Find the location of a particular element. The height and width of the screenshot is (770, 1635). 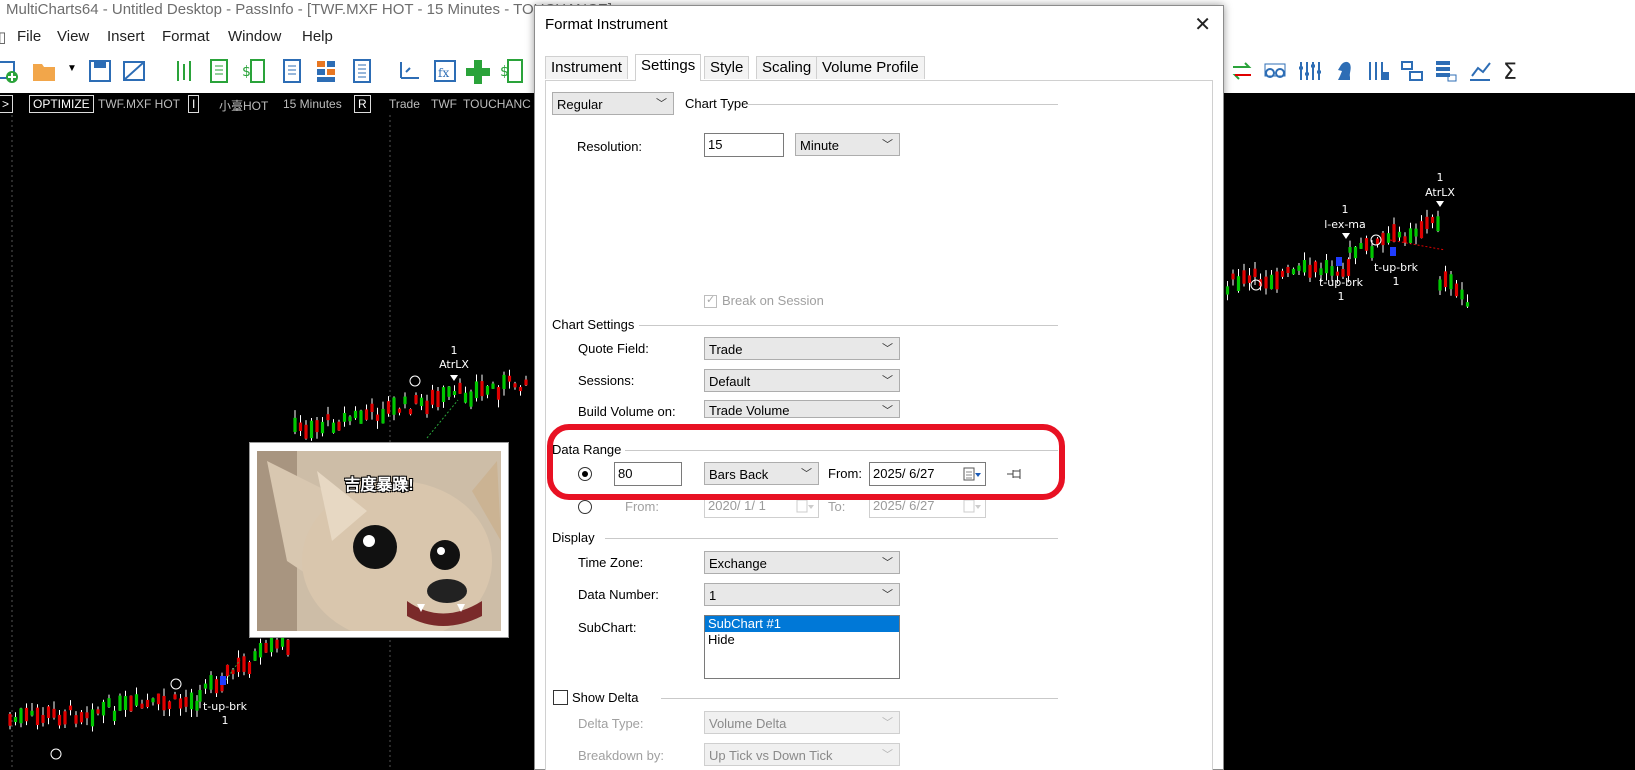

chess-knight-icon is located at coordinates (1344, 71).